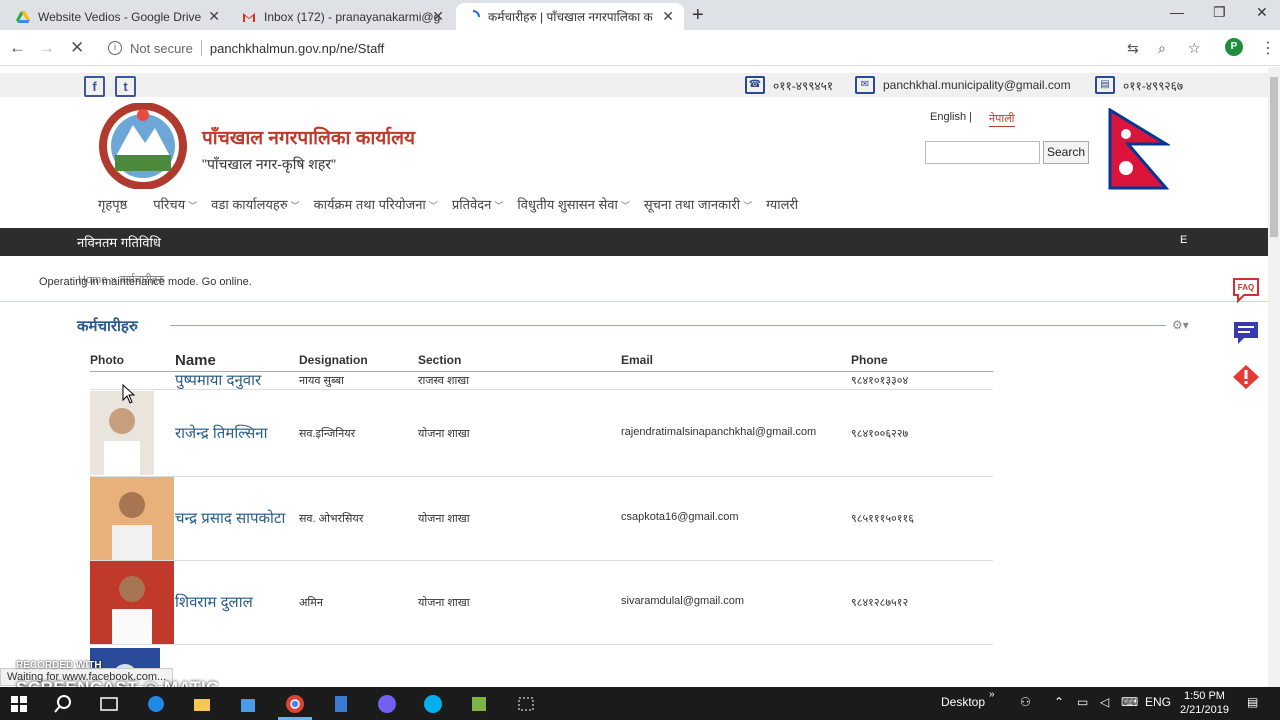 This screenshot has height=720, width=1280. I want to click on site-title: पाँचखाल नगरपालिका कार्यालय, so click(308, 137).